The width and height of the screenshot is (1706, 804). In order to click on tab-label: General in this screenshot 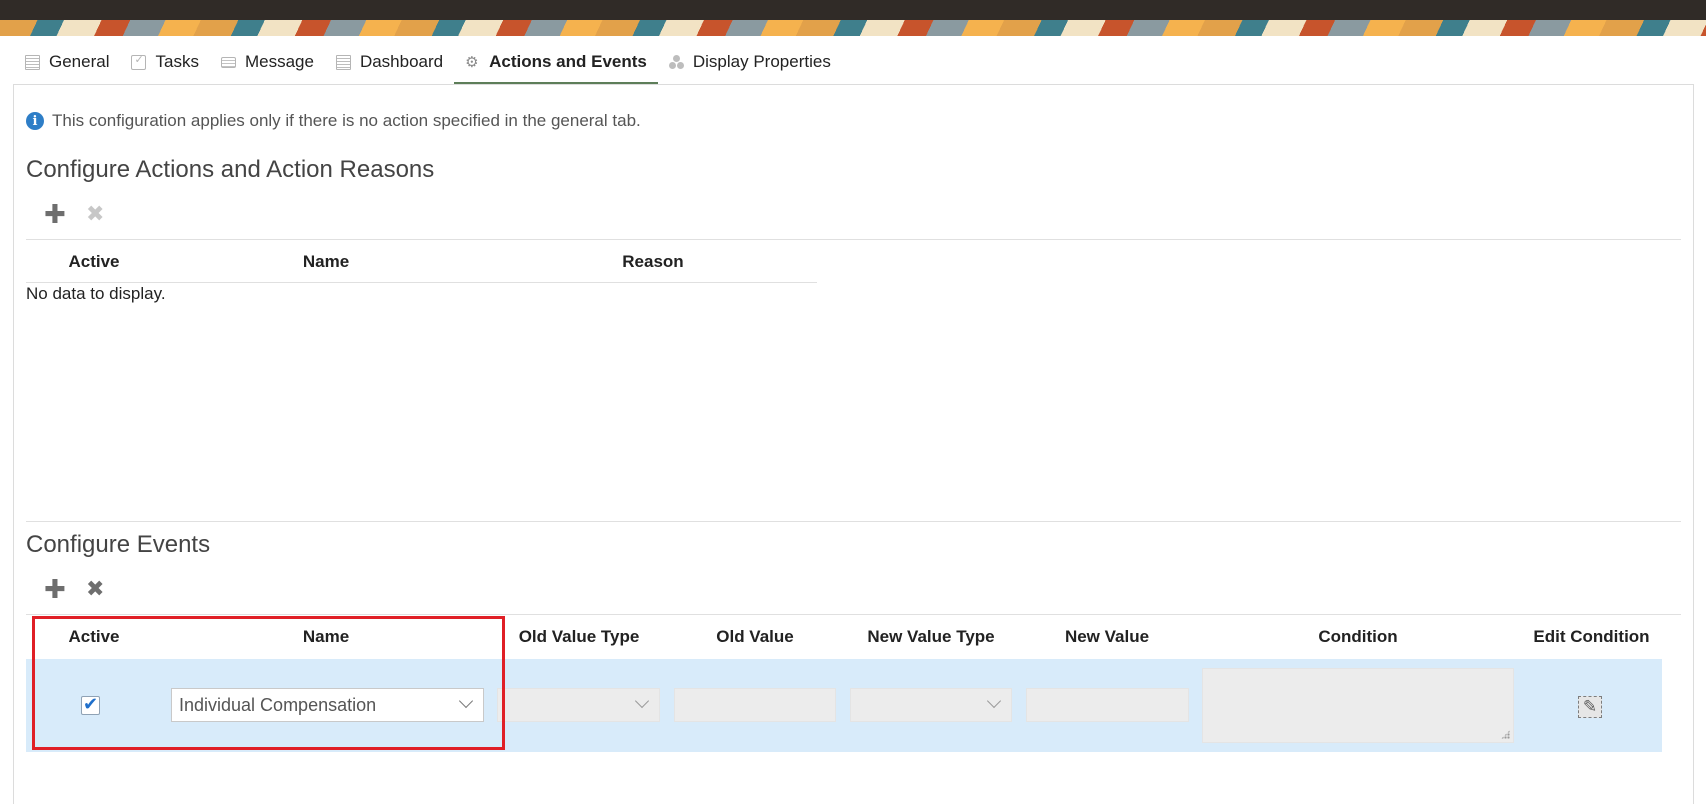, I will do `click(79, 61)`.